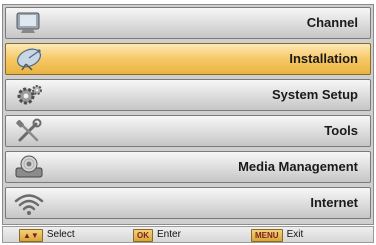 The image size is (376, 245). What do you see at coordinates (31, 235) in the screenshot?
I see `up-down-arrows-key: ▲▼` at bounding box center [31, 235].